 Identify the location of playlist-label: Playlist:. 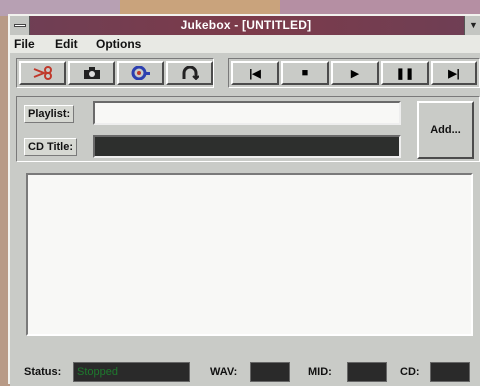
(49, 114).